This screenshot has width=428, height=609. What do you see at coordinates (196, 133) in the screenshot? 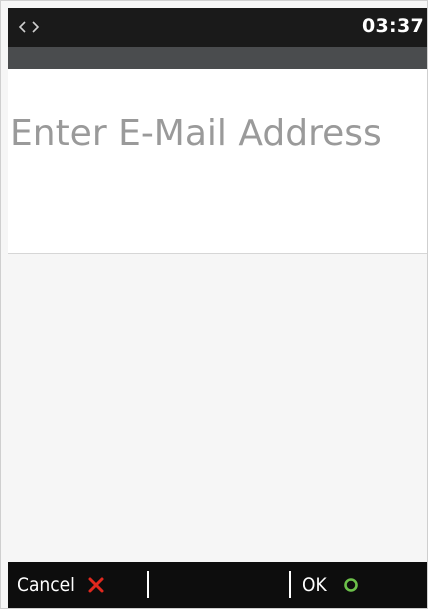
I see `prompt-text: Enter E-Mail Address` at bounding box center [196, 133].